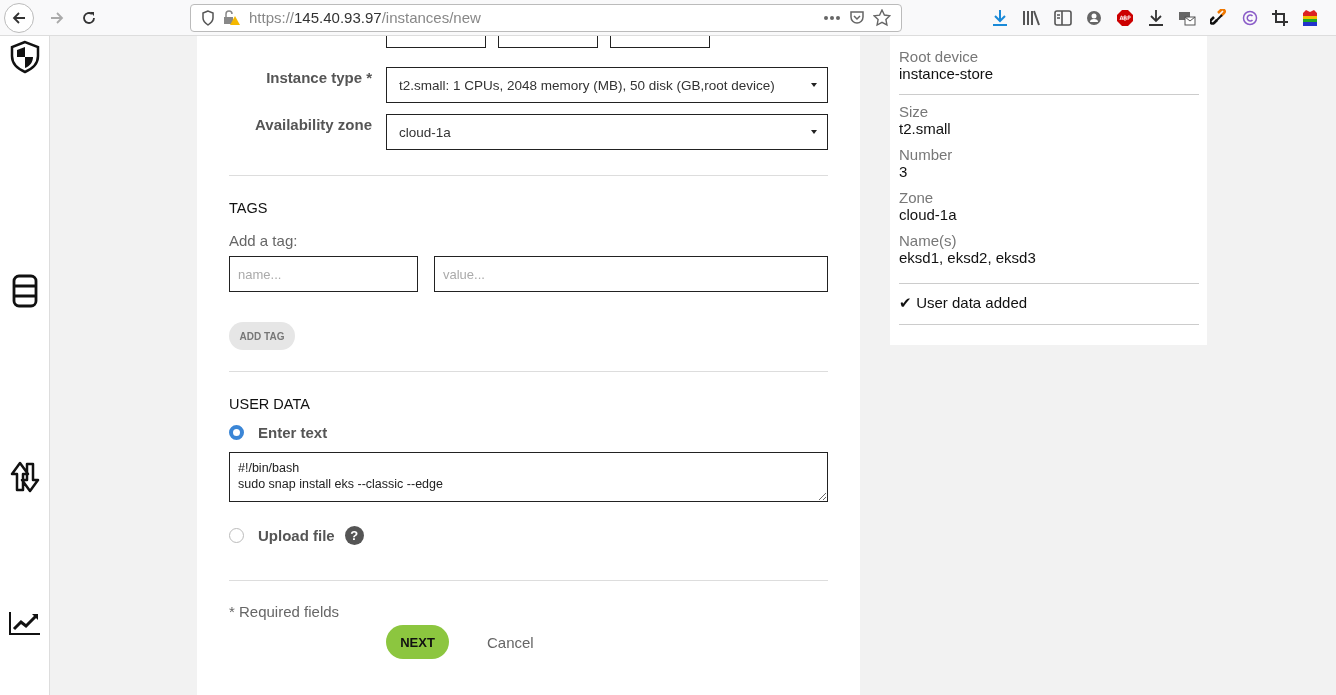 Image resolution: width=1336 pixels, height=695 pixels. I want to click on download-arrow-icon, so click(1156, 17).